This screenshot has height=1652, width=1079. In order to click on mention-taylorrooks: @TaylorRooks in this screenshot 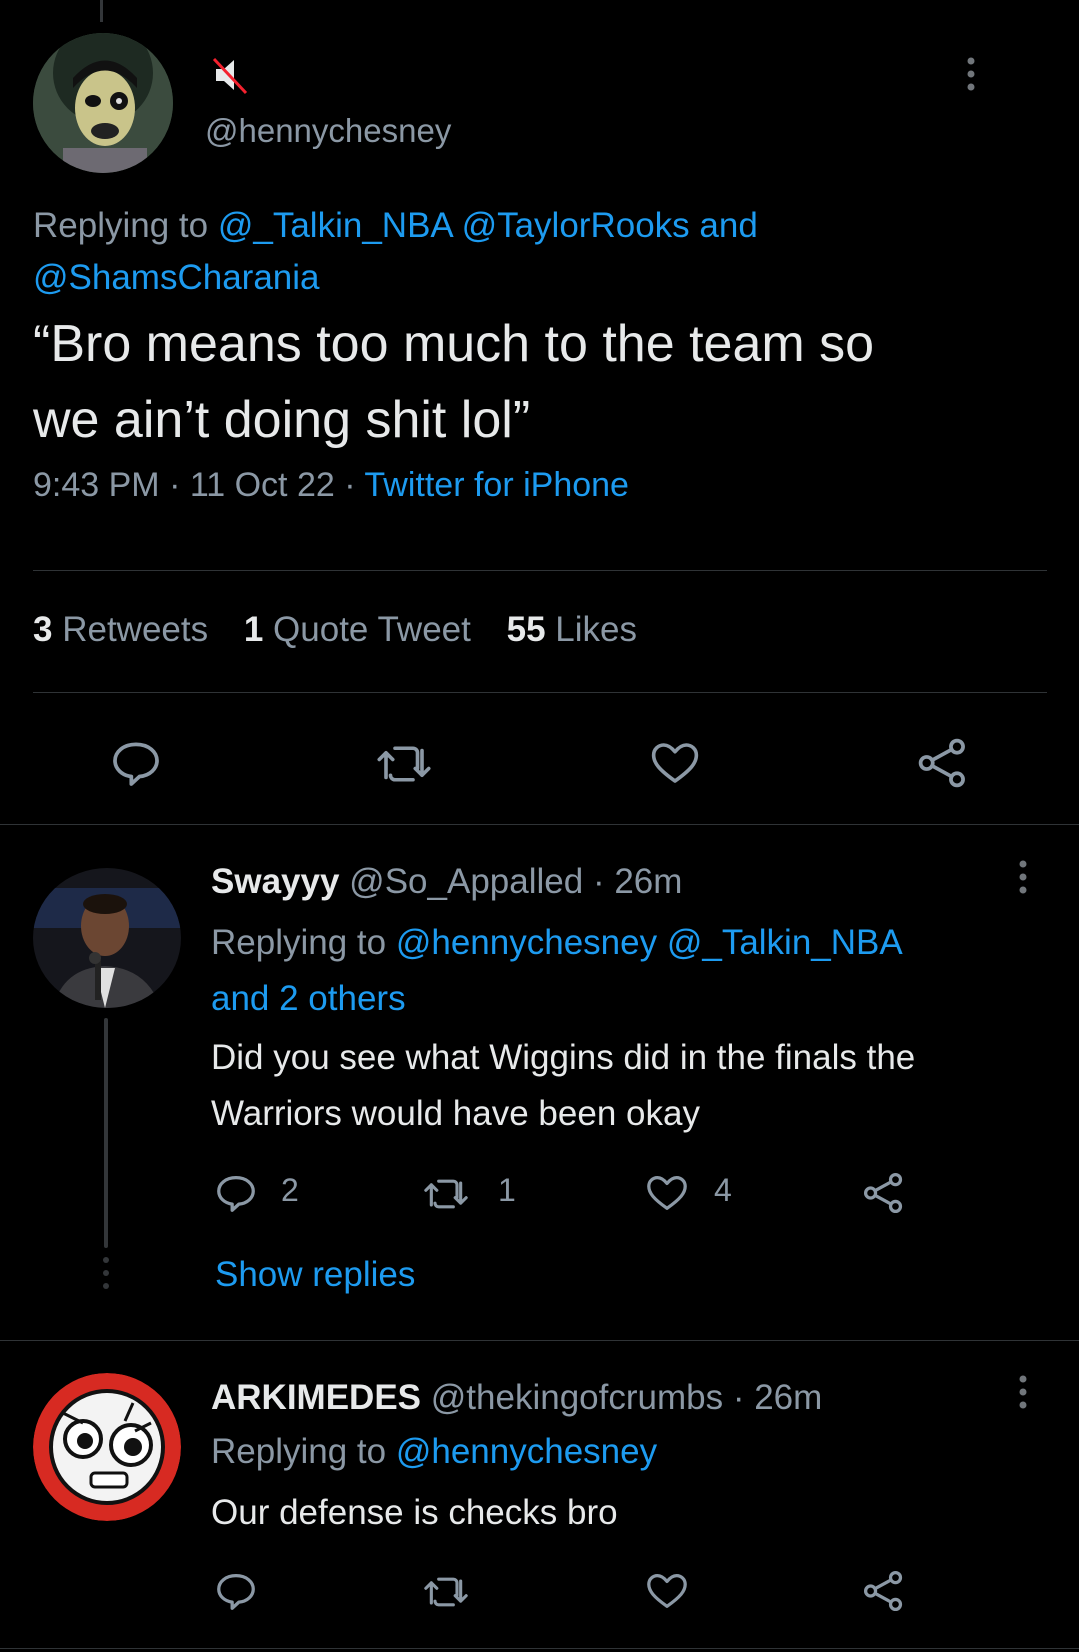, I will do `click(576, 225)`.